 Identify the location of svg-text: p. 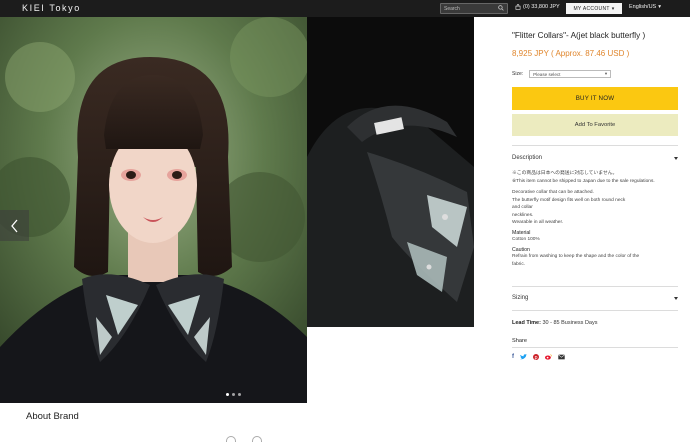
(535, 358).